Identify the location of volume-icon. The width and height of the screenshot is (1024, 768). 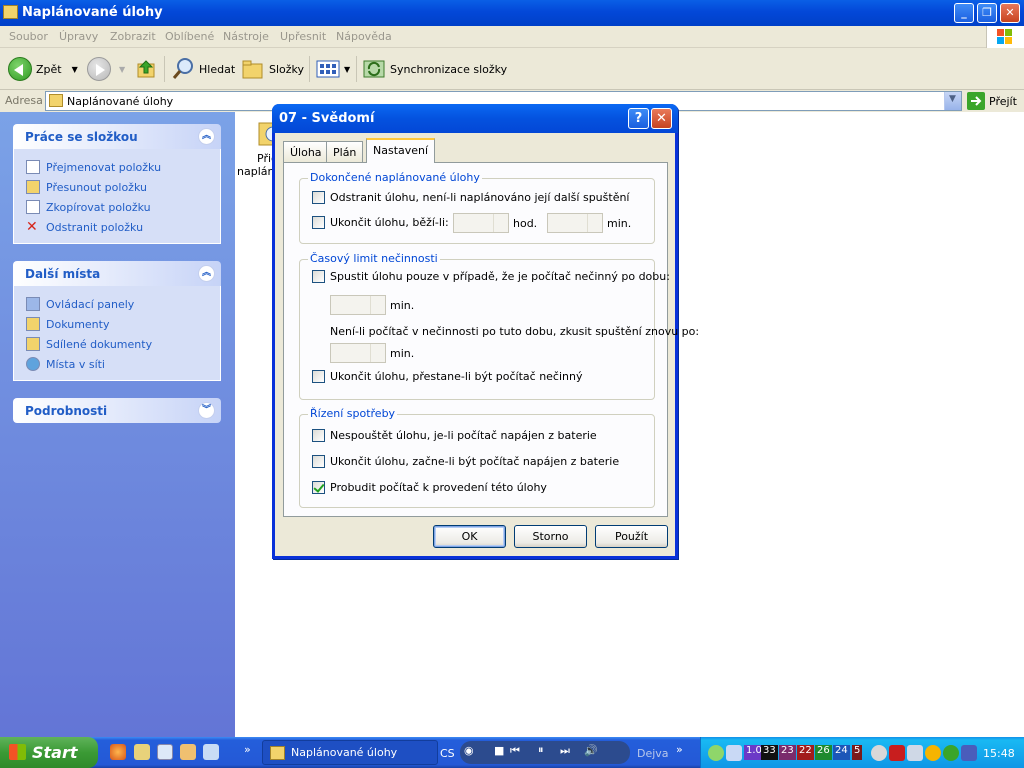
(915, 753).